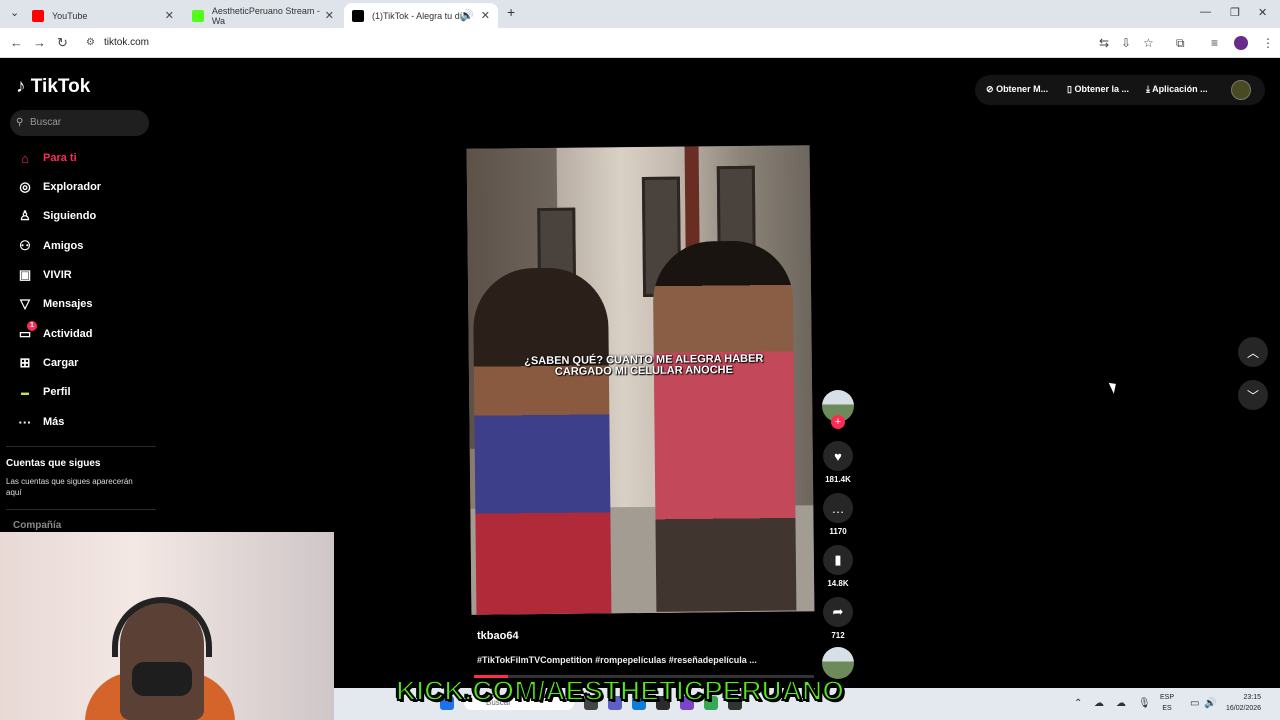 The image size is (1280, 720). I want to click on translate-icon: ⇆, so click(1104, 43).